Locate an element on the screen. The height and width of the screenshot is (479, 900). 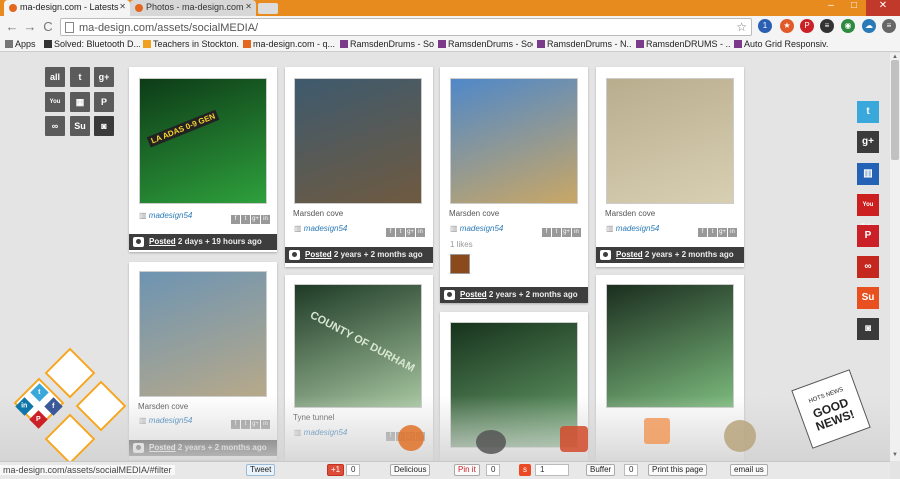
print-page-button: Print this page is located at coordinates (678, 470).